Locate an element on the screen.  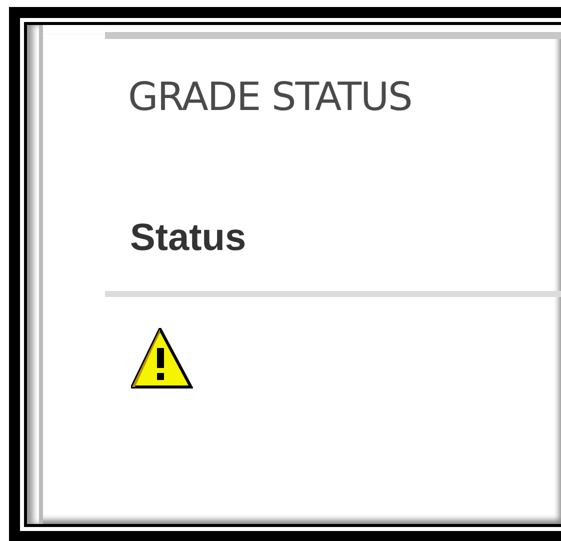
column-header: Status is located at coordinates (189, 238).